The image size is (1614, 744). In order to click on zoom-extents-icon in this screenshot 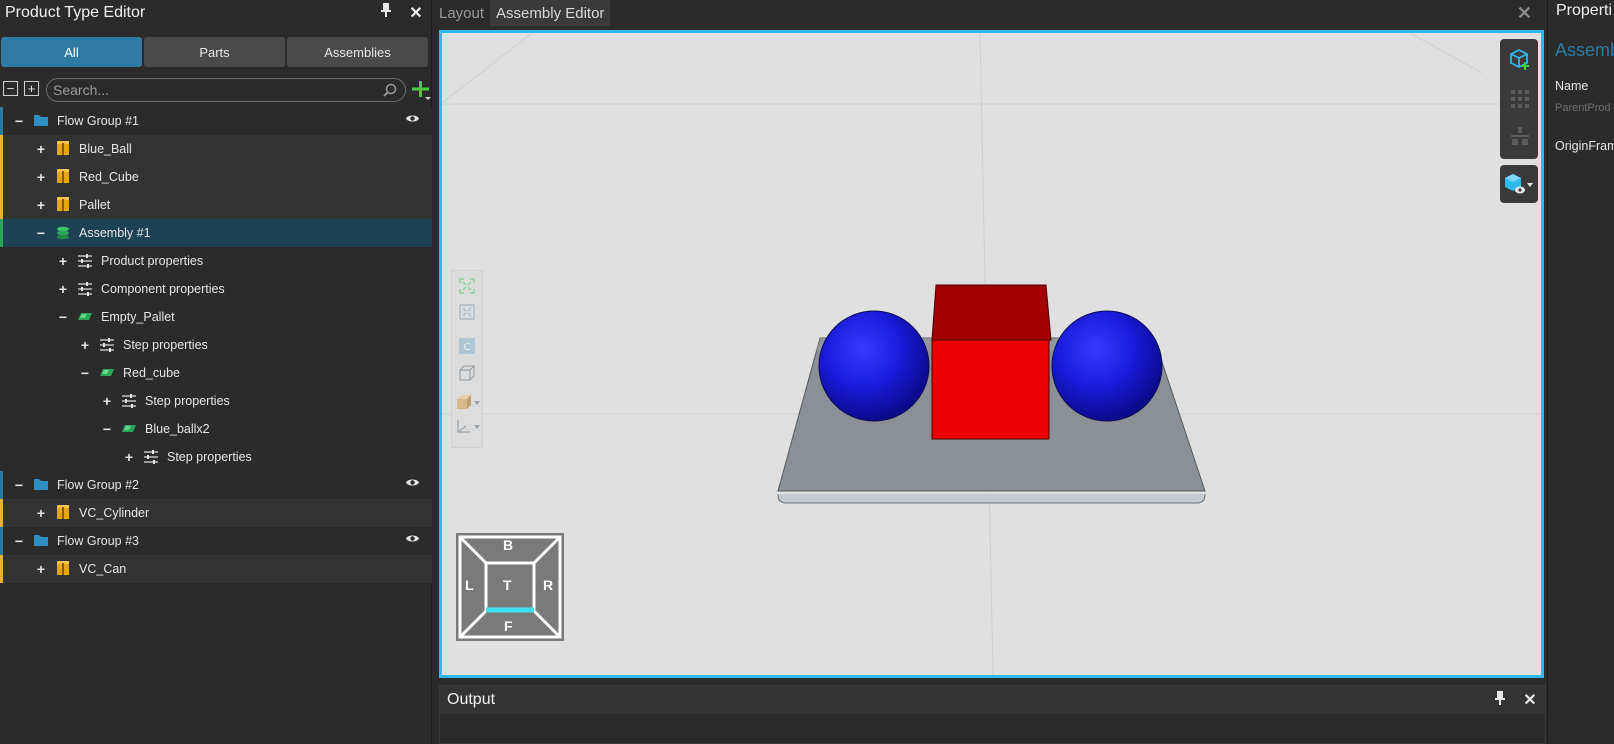, I will do `click(467, 314)`.